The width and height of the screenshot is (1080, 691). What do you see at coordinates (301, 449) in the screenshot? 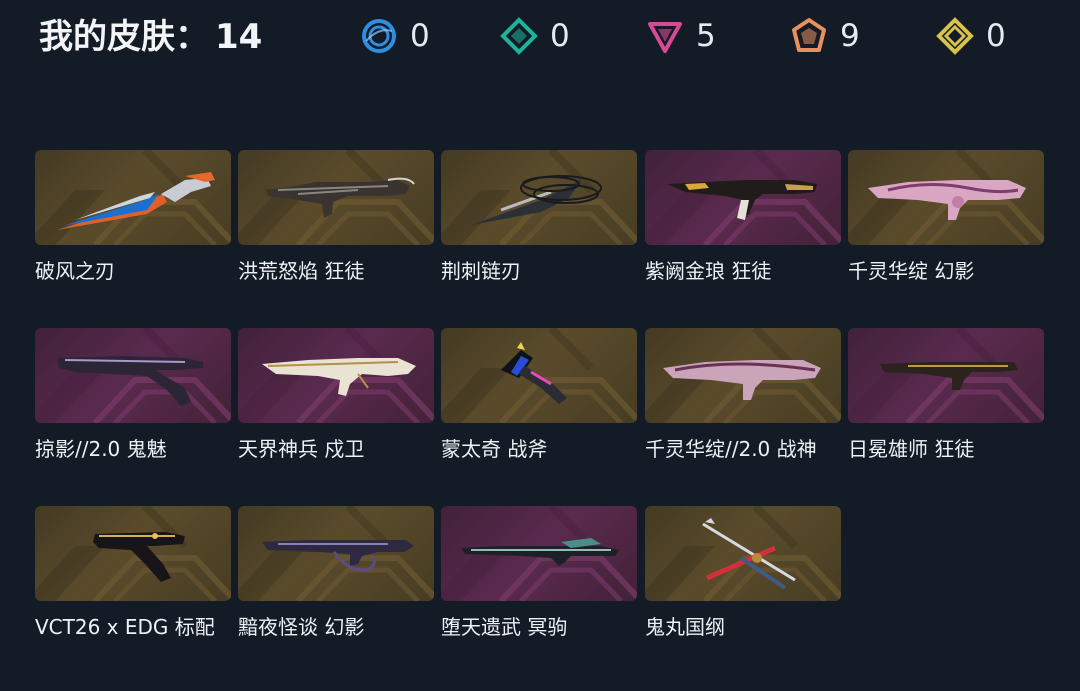
I see `skin-name: 天界神兵 戍卫` at bounding box center [301, 449].